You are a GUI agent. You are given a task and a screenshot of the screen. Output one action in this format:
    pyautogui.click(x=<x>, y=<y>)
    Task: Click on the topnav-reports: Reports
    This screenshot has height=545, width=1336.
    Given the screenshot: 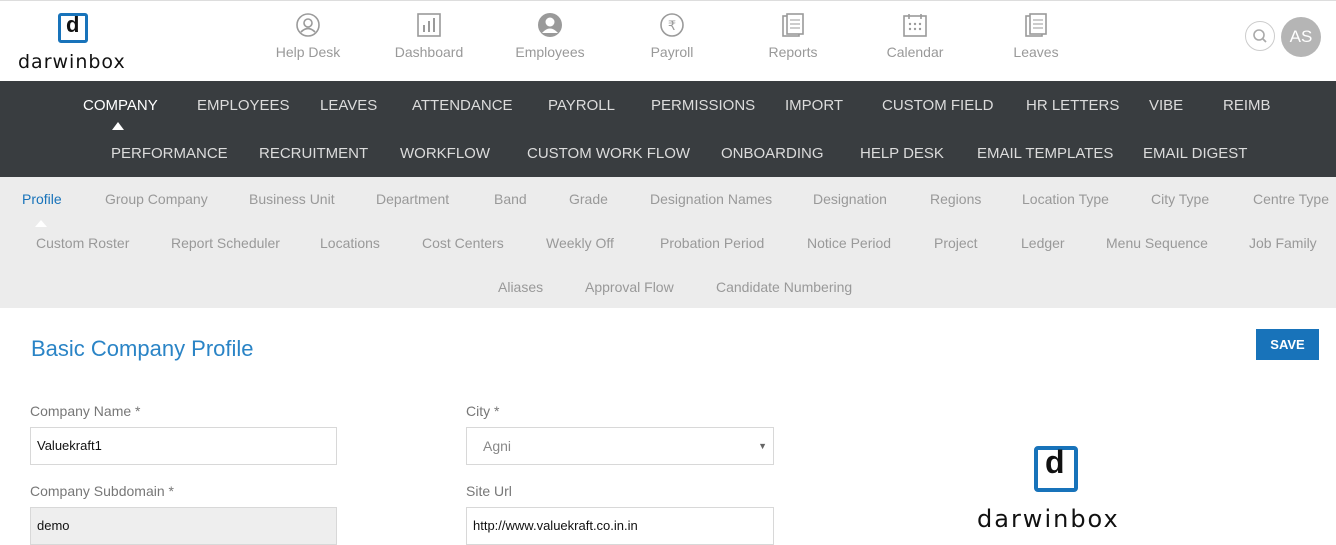 What is the action you would take?
    pyautogui.click(x=793, y=36)
    